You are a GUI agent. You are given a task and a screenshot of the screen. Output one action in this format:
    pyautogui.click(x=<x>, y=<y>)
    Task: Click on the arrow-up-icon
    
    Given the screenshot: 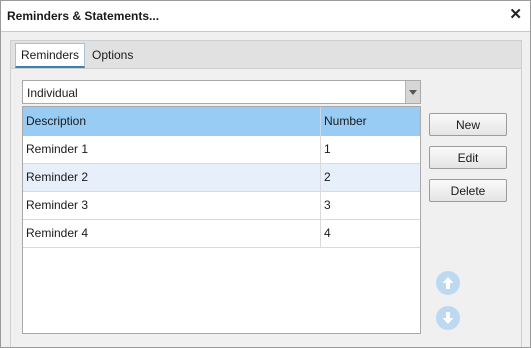 What is the action you would take?
    pyautogui.click(x=448, y=283)
    